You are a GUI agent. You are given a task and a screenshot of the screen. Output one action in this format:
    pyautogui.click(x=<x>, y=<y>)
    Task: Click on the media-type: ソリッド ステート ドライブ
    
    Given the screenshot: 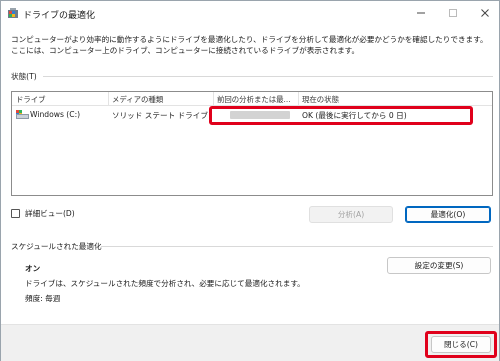 What is the action you would take?
    pyautogui.click(x=160, y=115)
    